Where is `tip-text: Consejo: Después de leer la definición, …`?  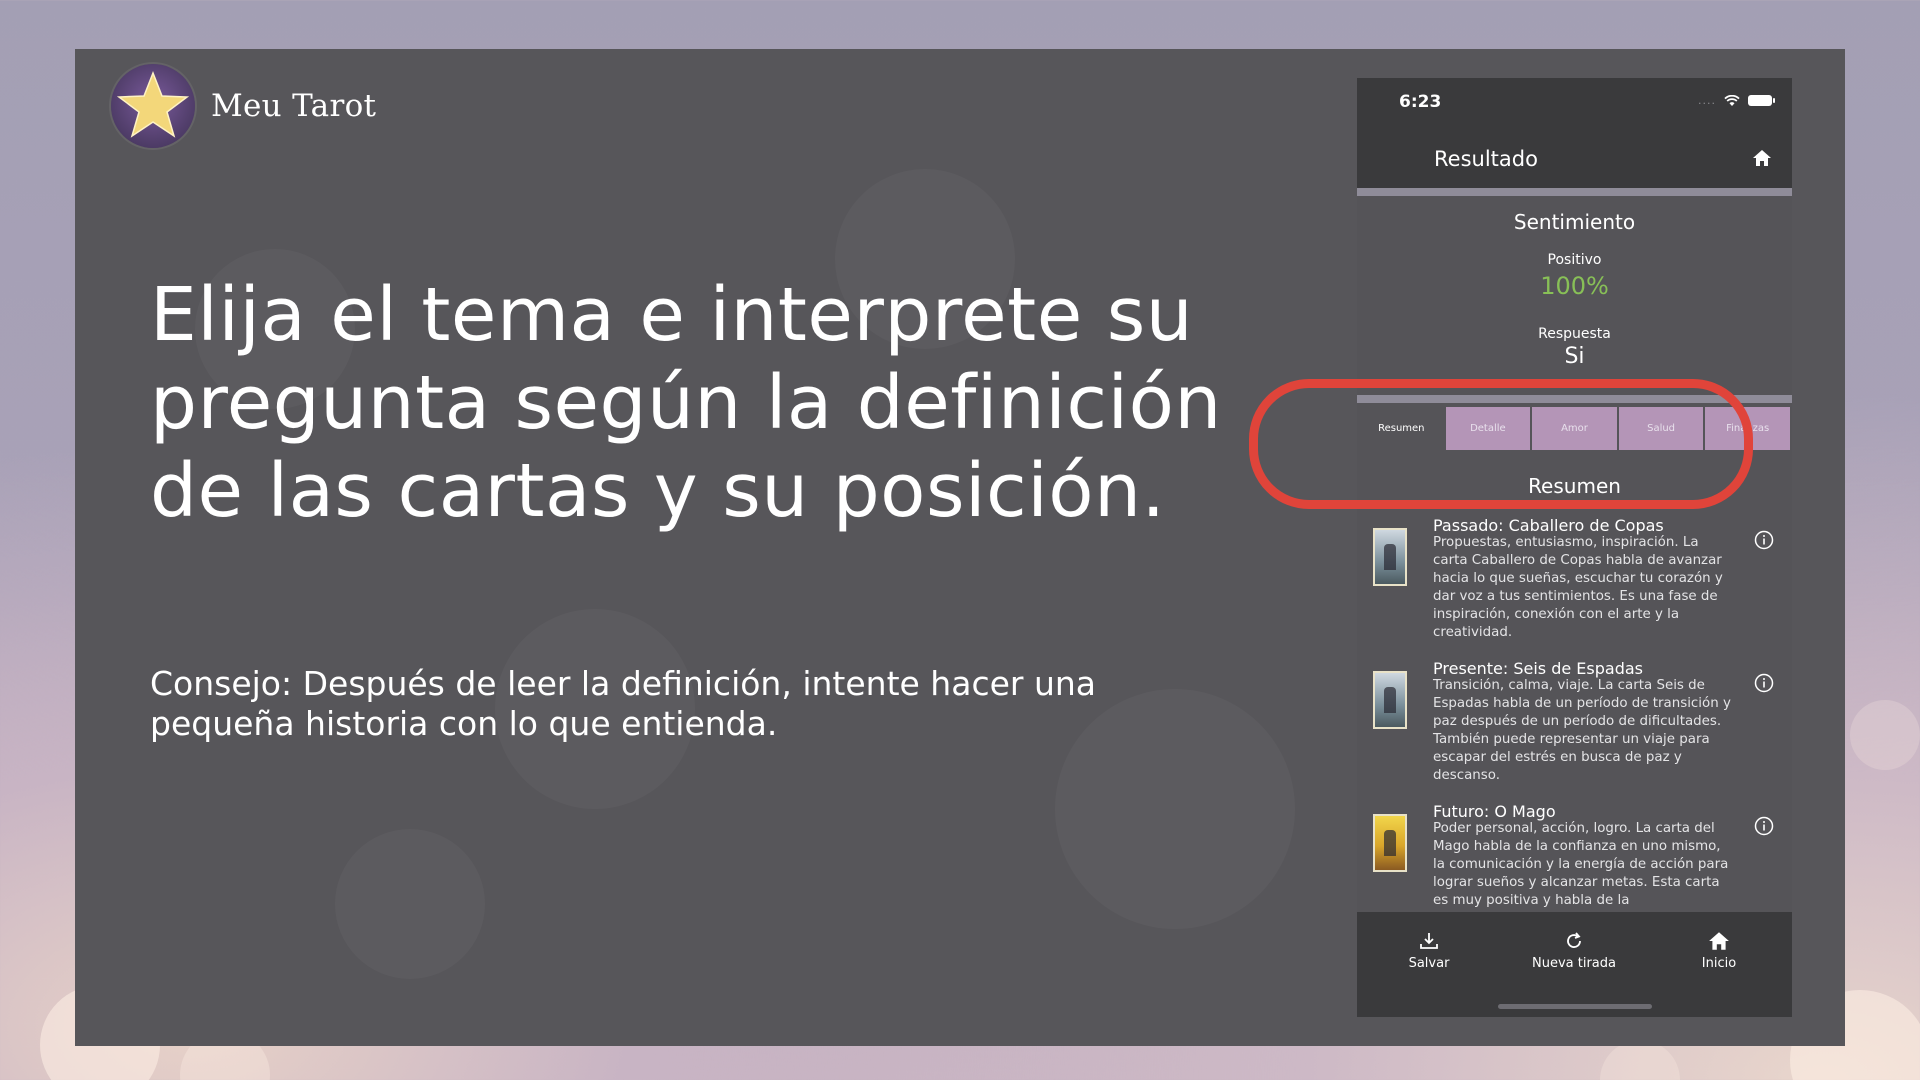 tip-text: Consejo: Después de leer la definición, … is located at coordinates (623, 703).